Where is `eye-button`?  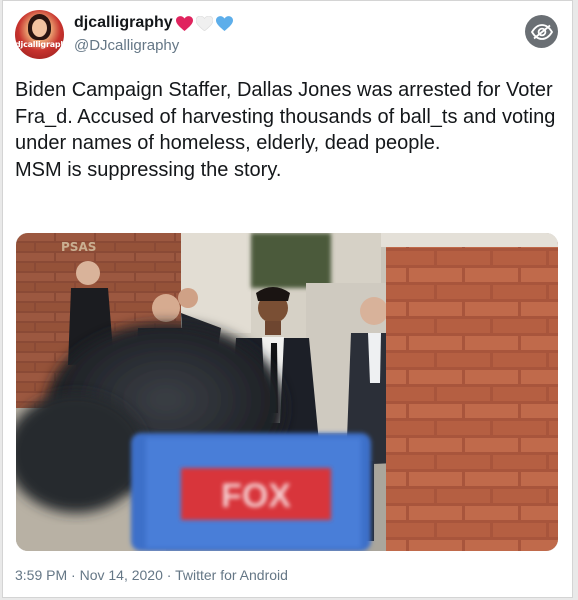
eye-button is located at coordinates (541, 31).